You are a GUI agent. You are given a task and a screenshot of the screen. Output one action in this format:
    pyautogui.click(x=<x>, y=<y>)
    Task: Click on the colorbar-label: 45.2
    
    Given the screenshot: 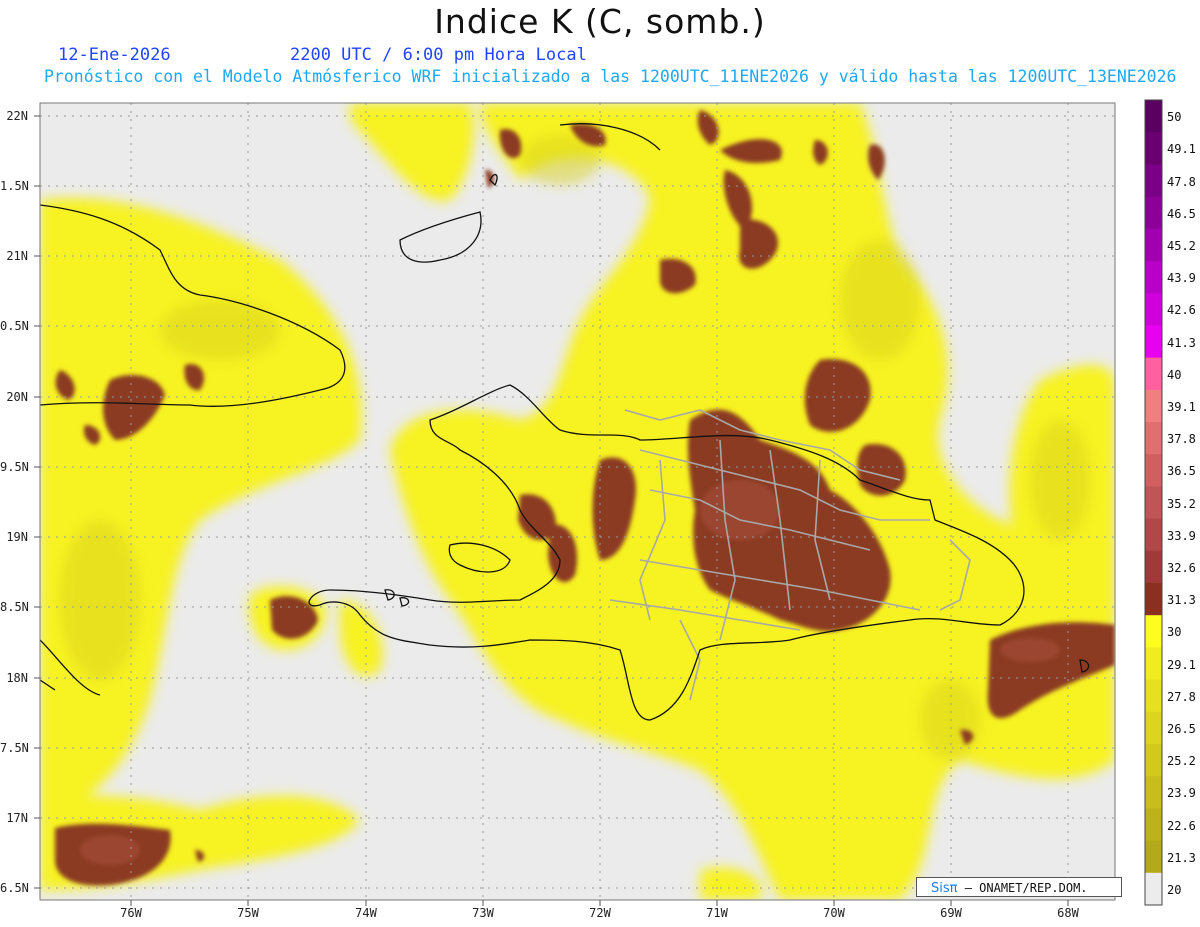 What is the action you would take?
    pyautogui.click(x=1181, y=245)
    